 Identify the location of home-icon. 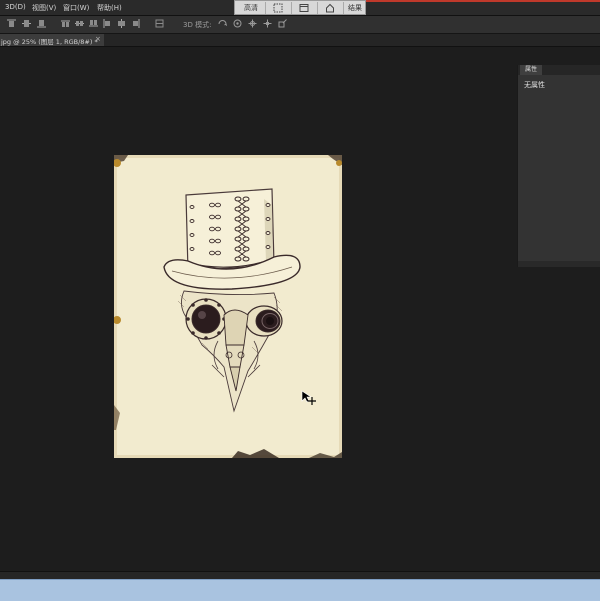
(330, 8).